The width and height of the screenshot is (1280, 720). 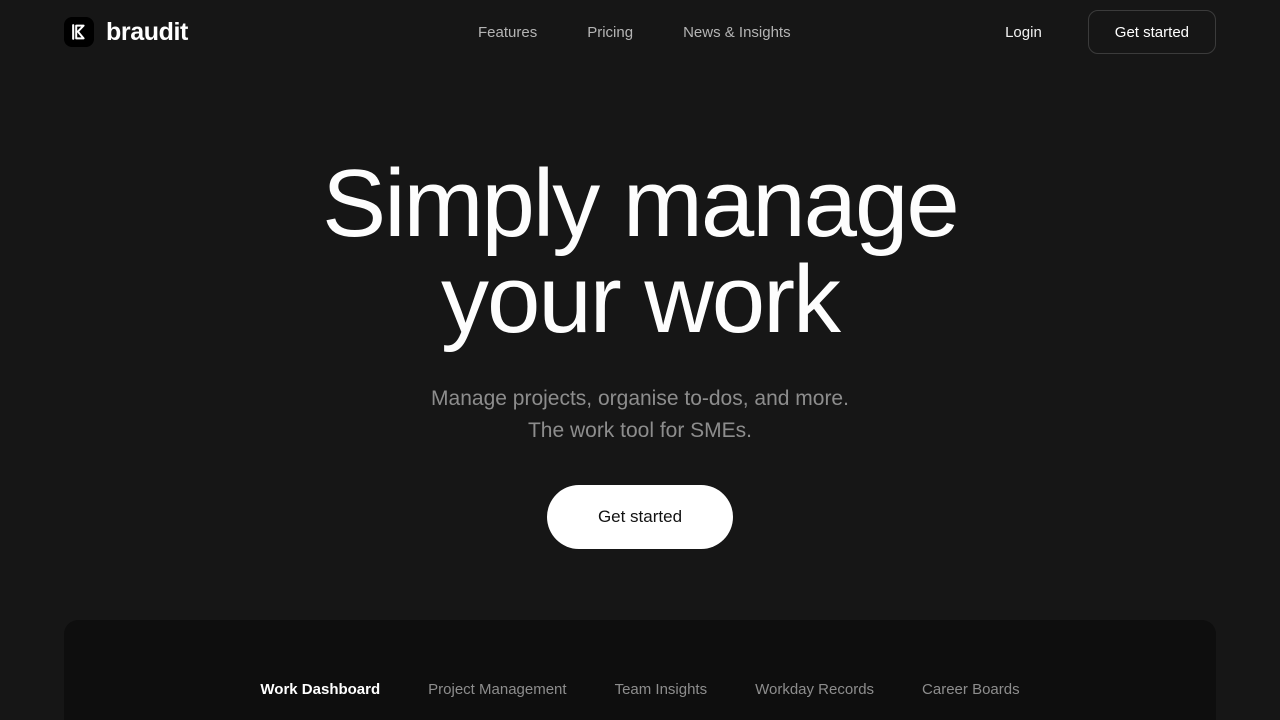 What do you see at coordinates (610, 32) in the screenshot?
I see `nav-link-pricing: Pricing` at bounding box center [610, 32].